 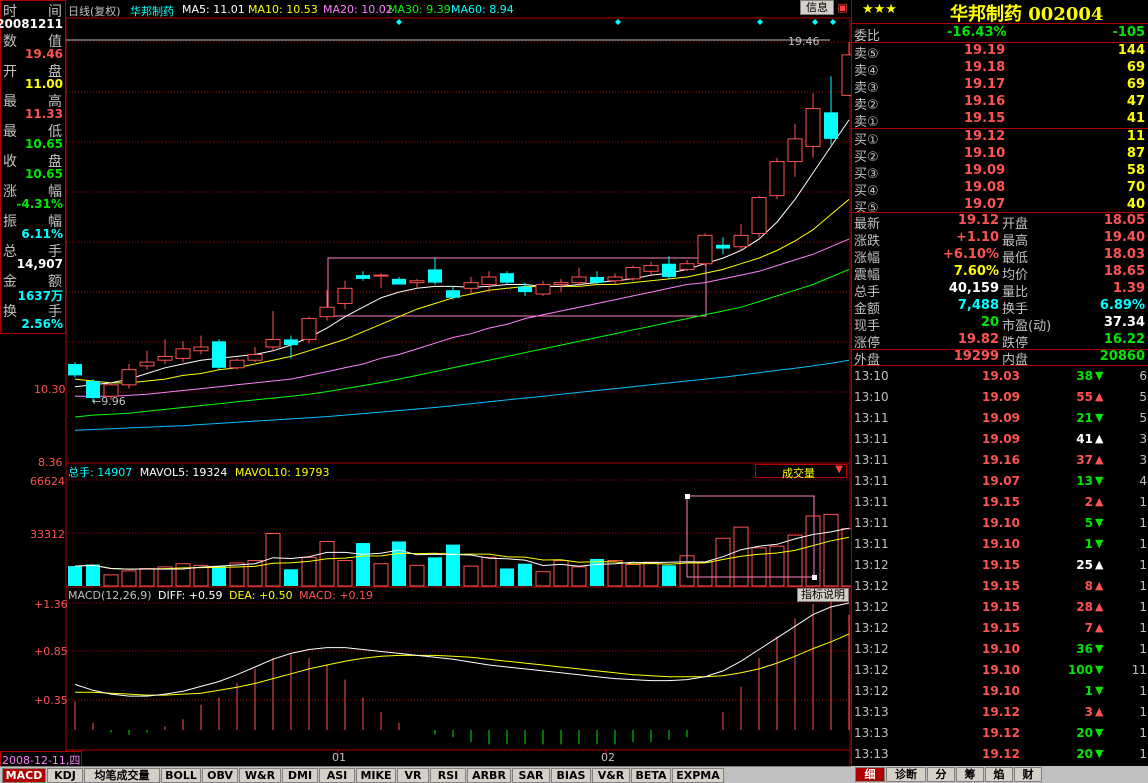 What do you see at coordinates (571, 775) in the screenshot?
I see `indicator-tab: BIAS` at bounding box center [571, 775].